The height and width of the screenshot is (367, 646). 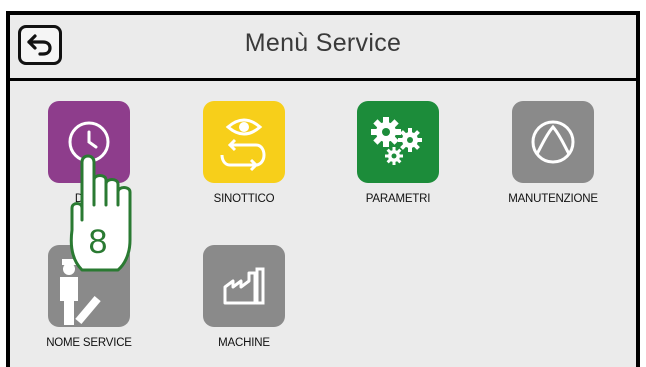 What do you see at coordinates (244, 343) in the screenshot?
I see `tile-machine-label: MACHINE` at bounding box center [244, 343].